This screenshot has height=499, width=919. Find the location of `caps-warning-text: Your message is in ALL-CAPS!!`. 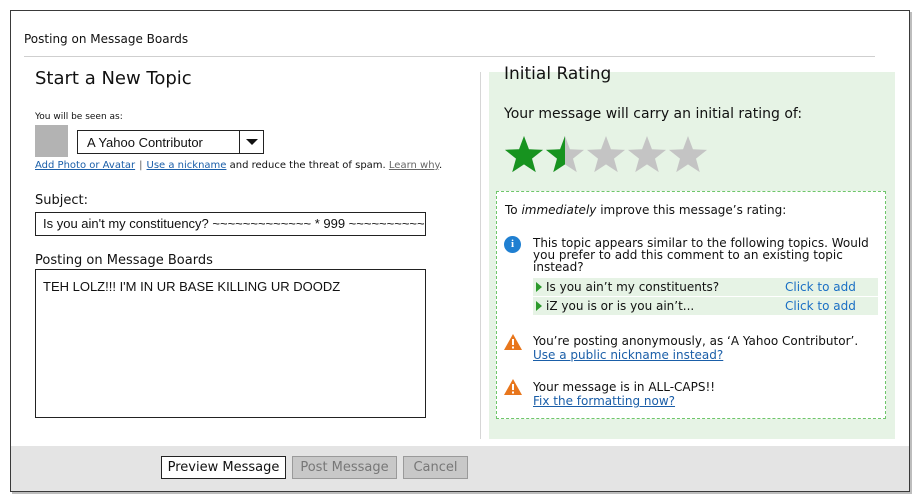

caps-warning-text: Your message is in ALL-CAPS!! is located at coordinates (624, 387).